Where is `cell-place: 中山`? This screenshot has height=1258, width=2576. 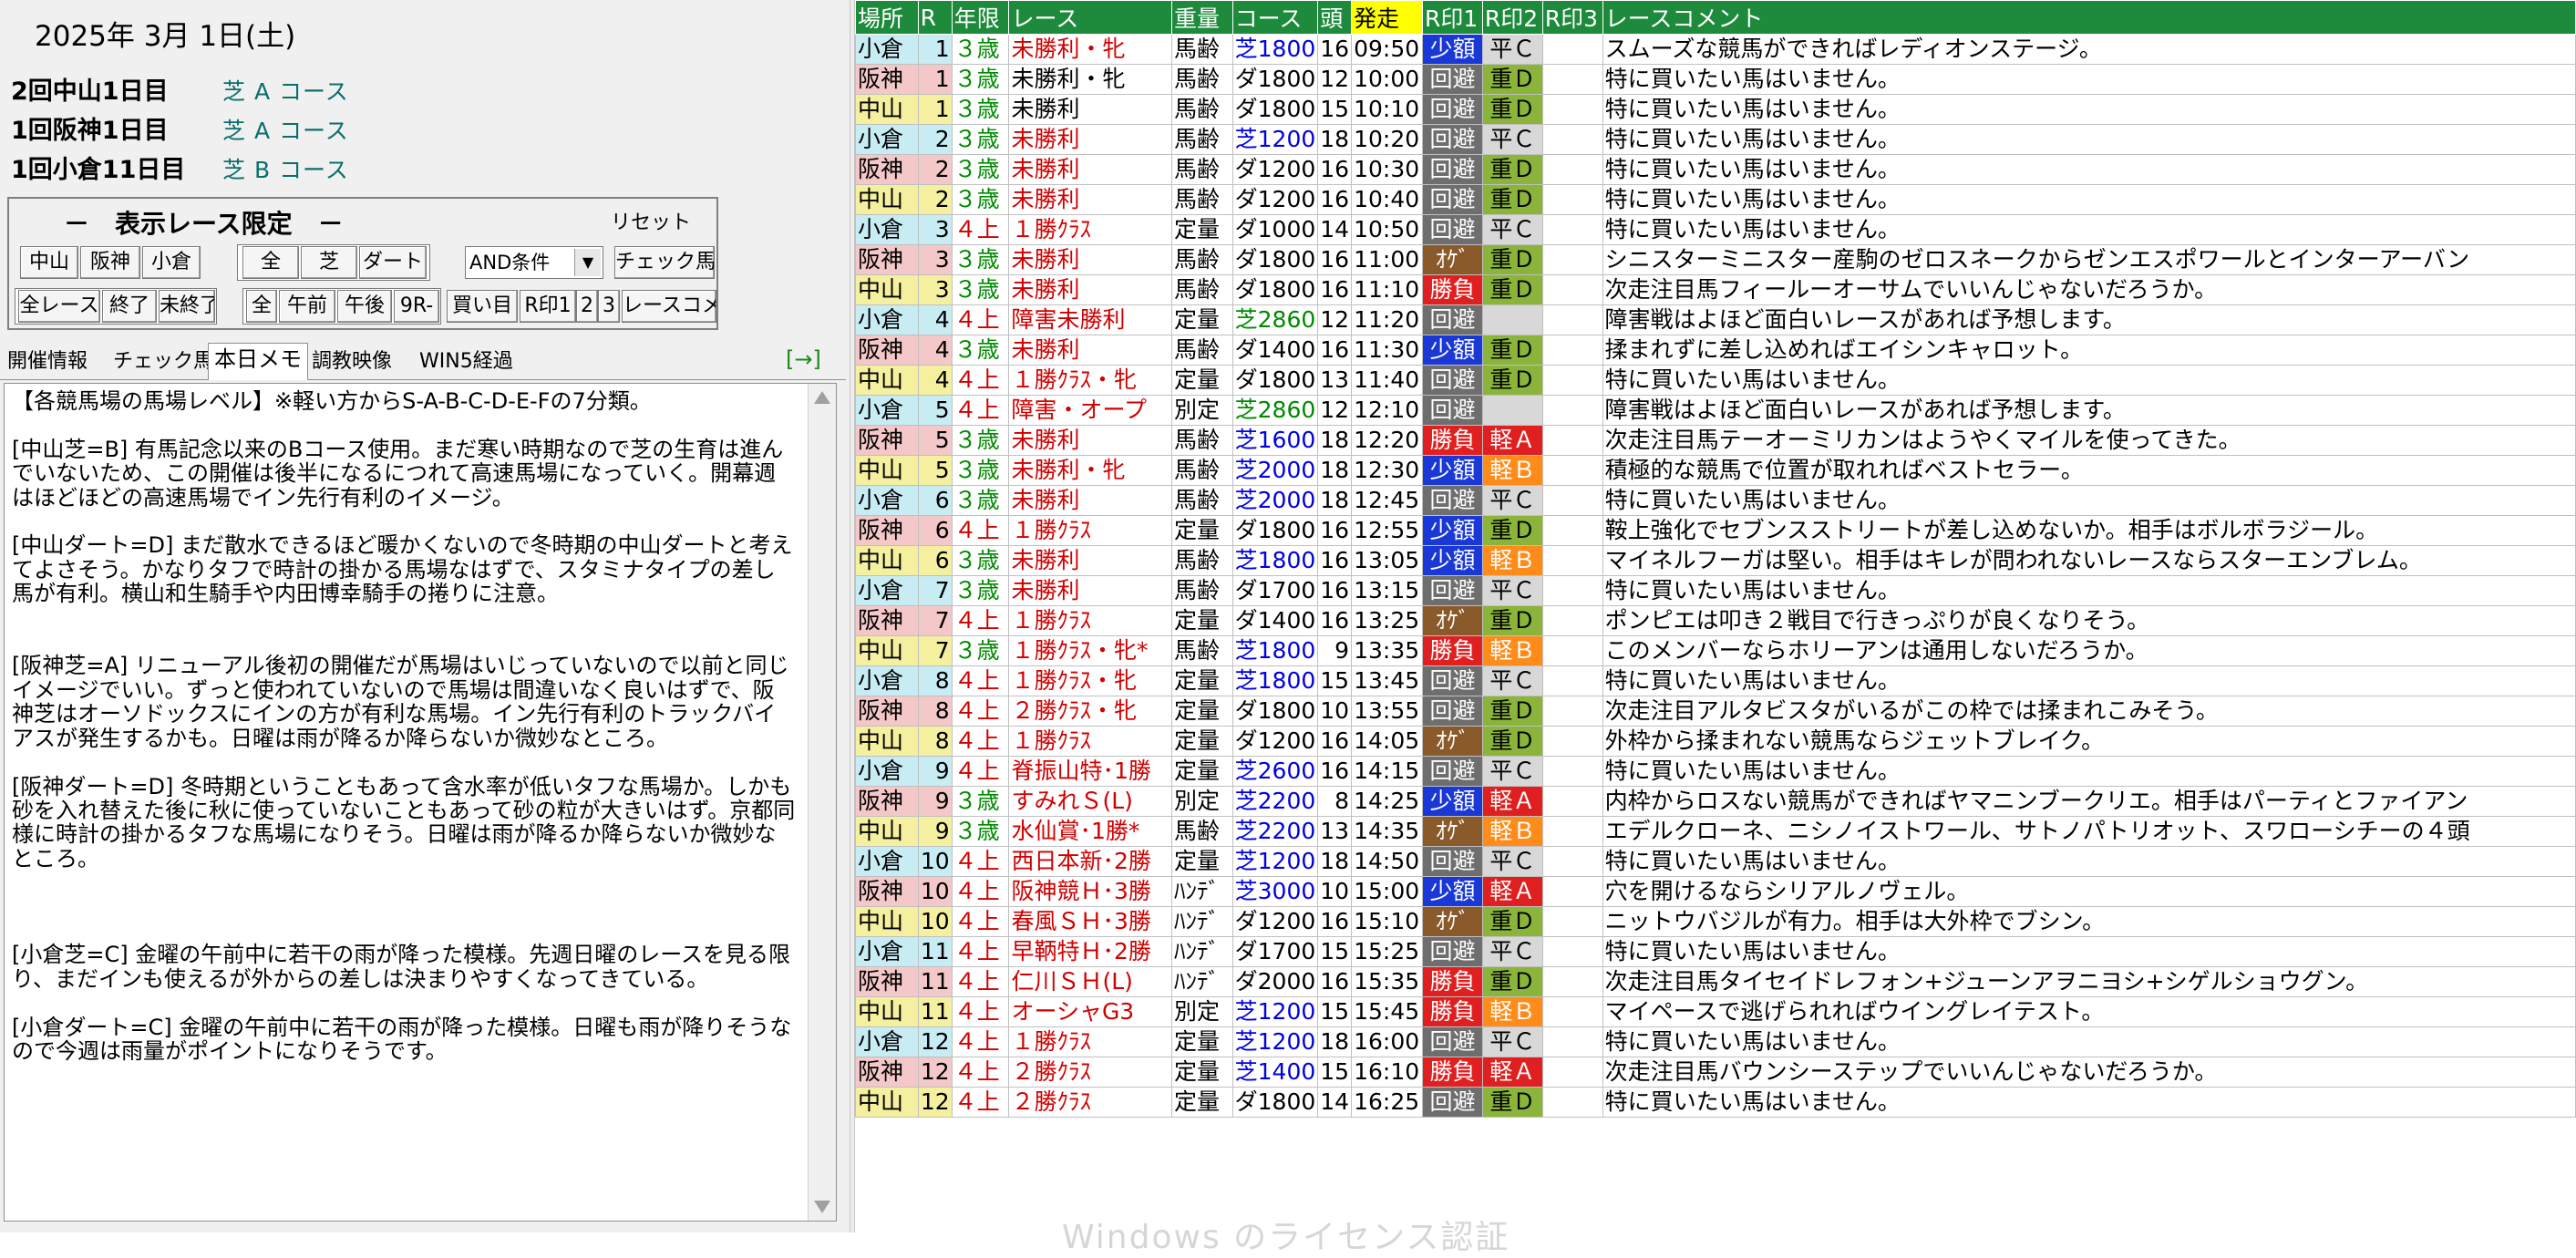 cell-place: 中山 is located at coordinates (887, 561).